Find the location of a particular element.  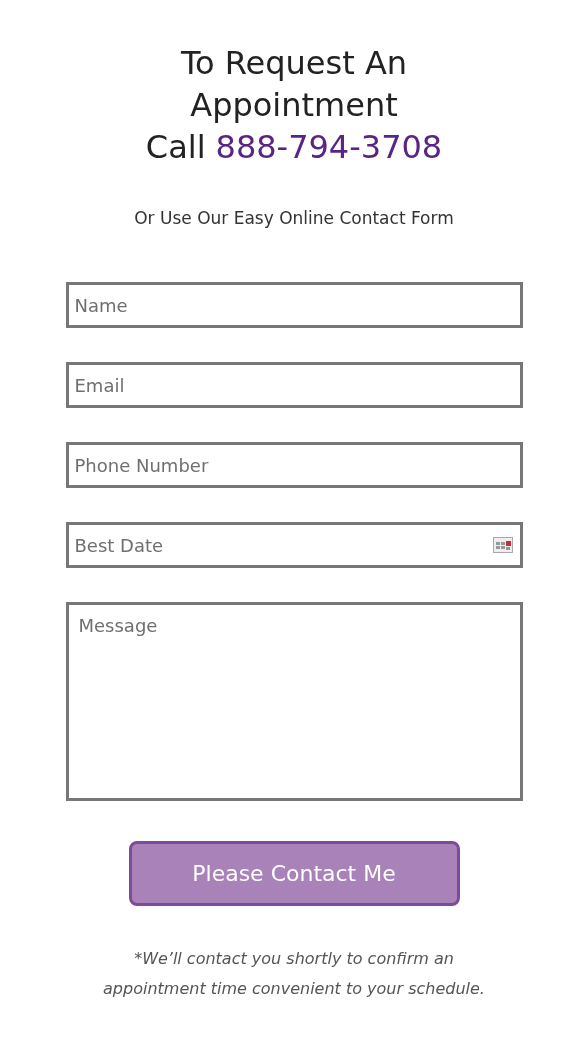

heading-text: Appointment is located at coordinates (294, 105).